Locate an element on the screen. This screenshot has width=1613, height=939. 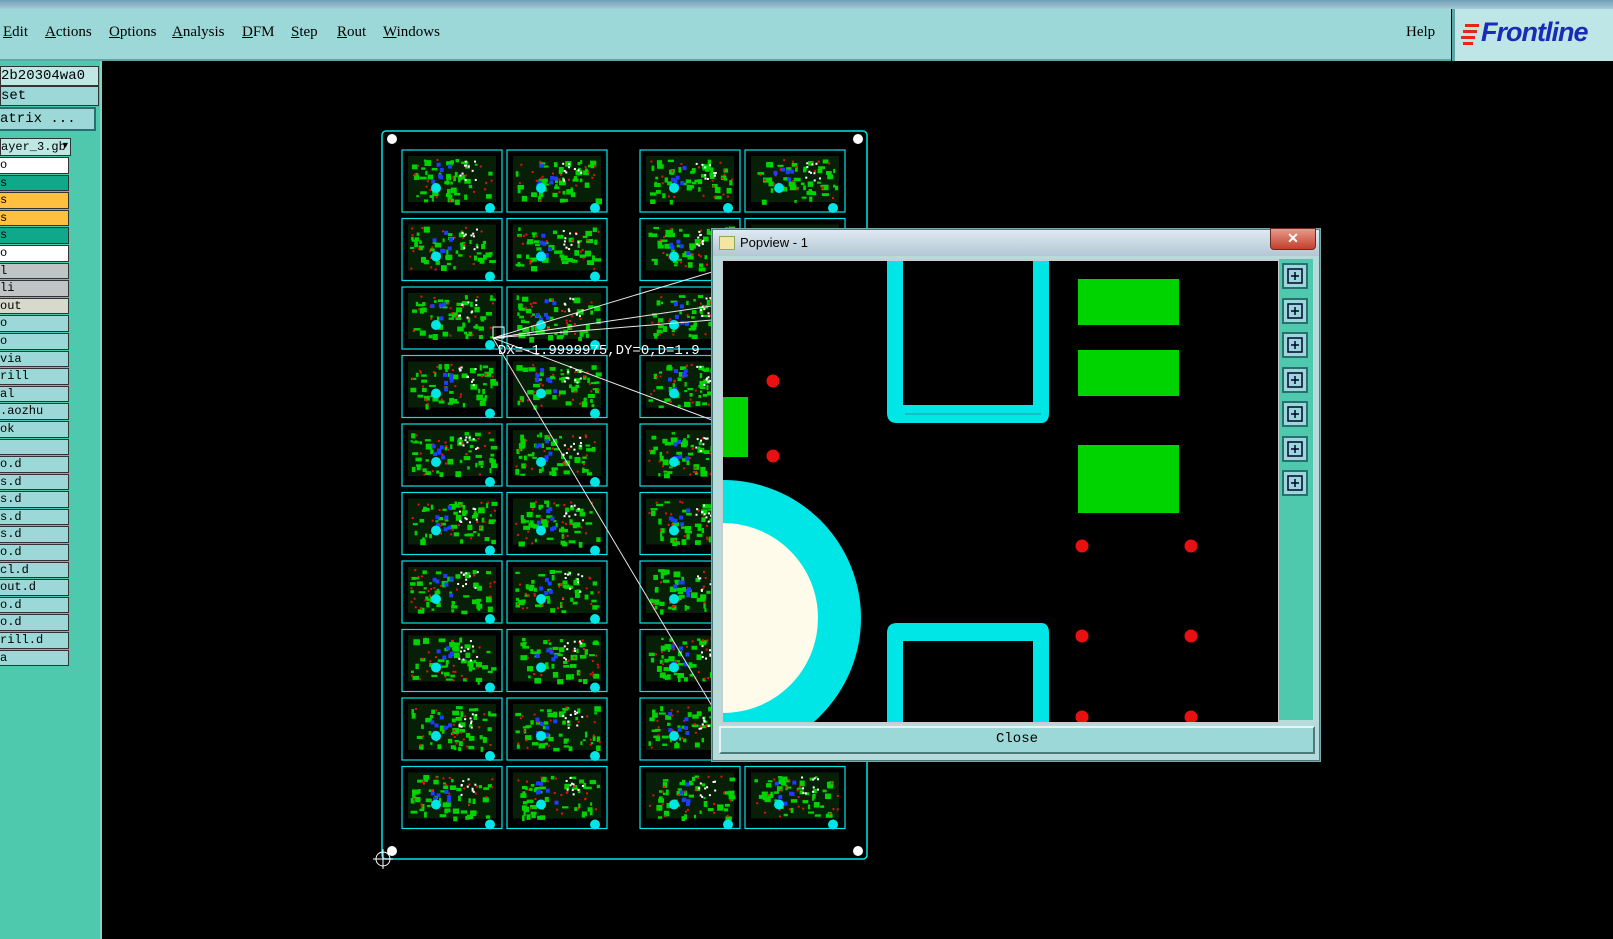
menu-edit: Edit is located at coordinates (15, 32).